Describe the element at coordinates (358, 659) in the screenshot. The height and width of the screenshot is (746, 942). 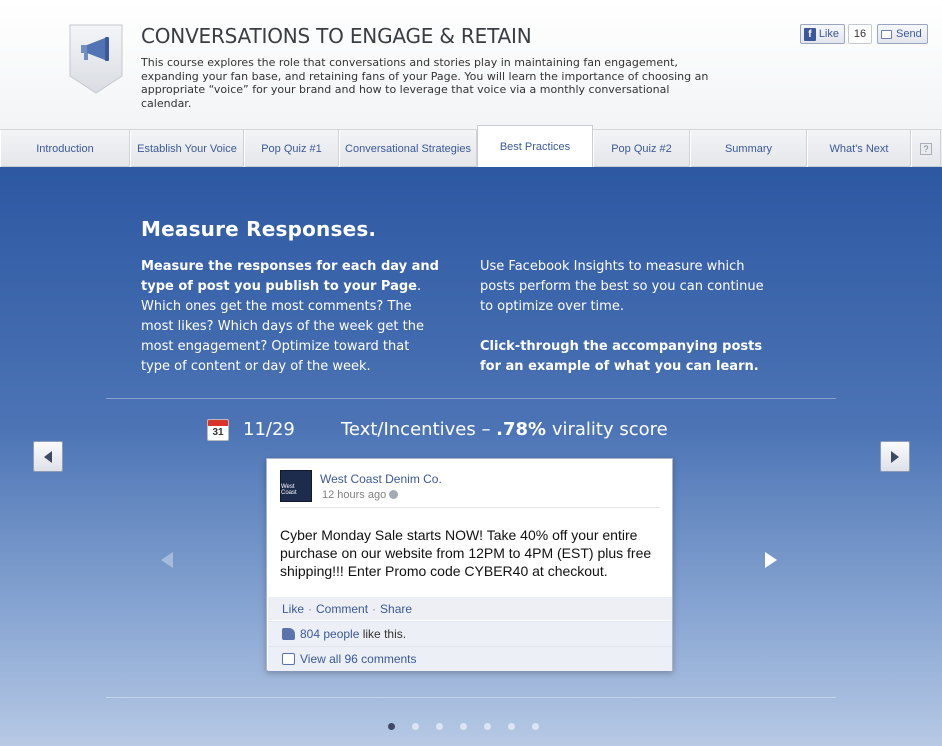
I see `view-comments-link: View all 96 comments` at that location.